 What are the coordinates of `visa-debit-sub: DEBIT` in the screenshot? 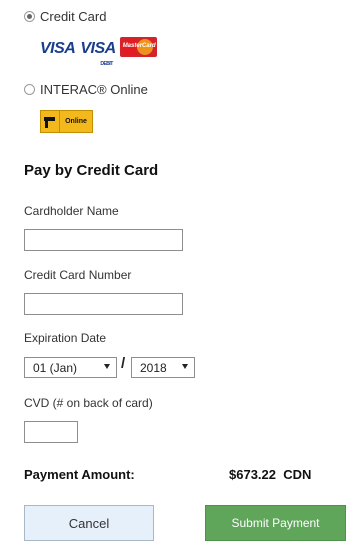 It's located at (106, 64).